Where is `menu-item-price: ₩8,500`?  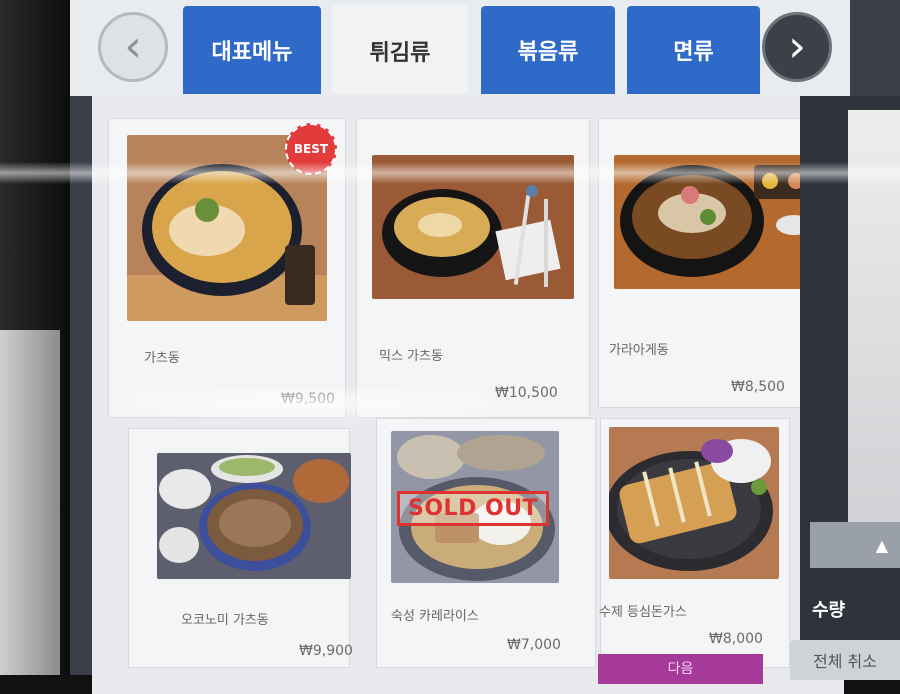 menu-item-price: ₩8,500 is located at coordinates (758, 387).